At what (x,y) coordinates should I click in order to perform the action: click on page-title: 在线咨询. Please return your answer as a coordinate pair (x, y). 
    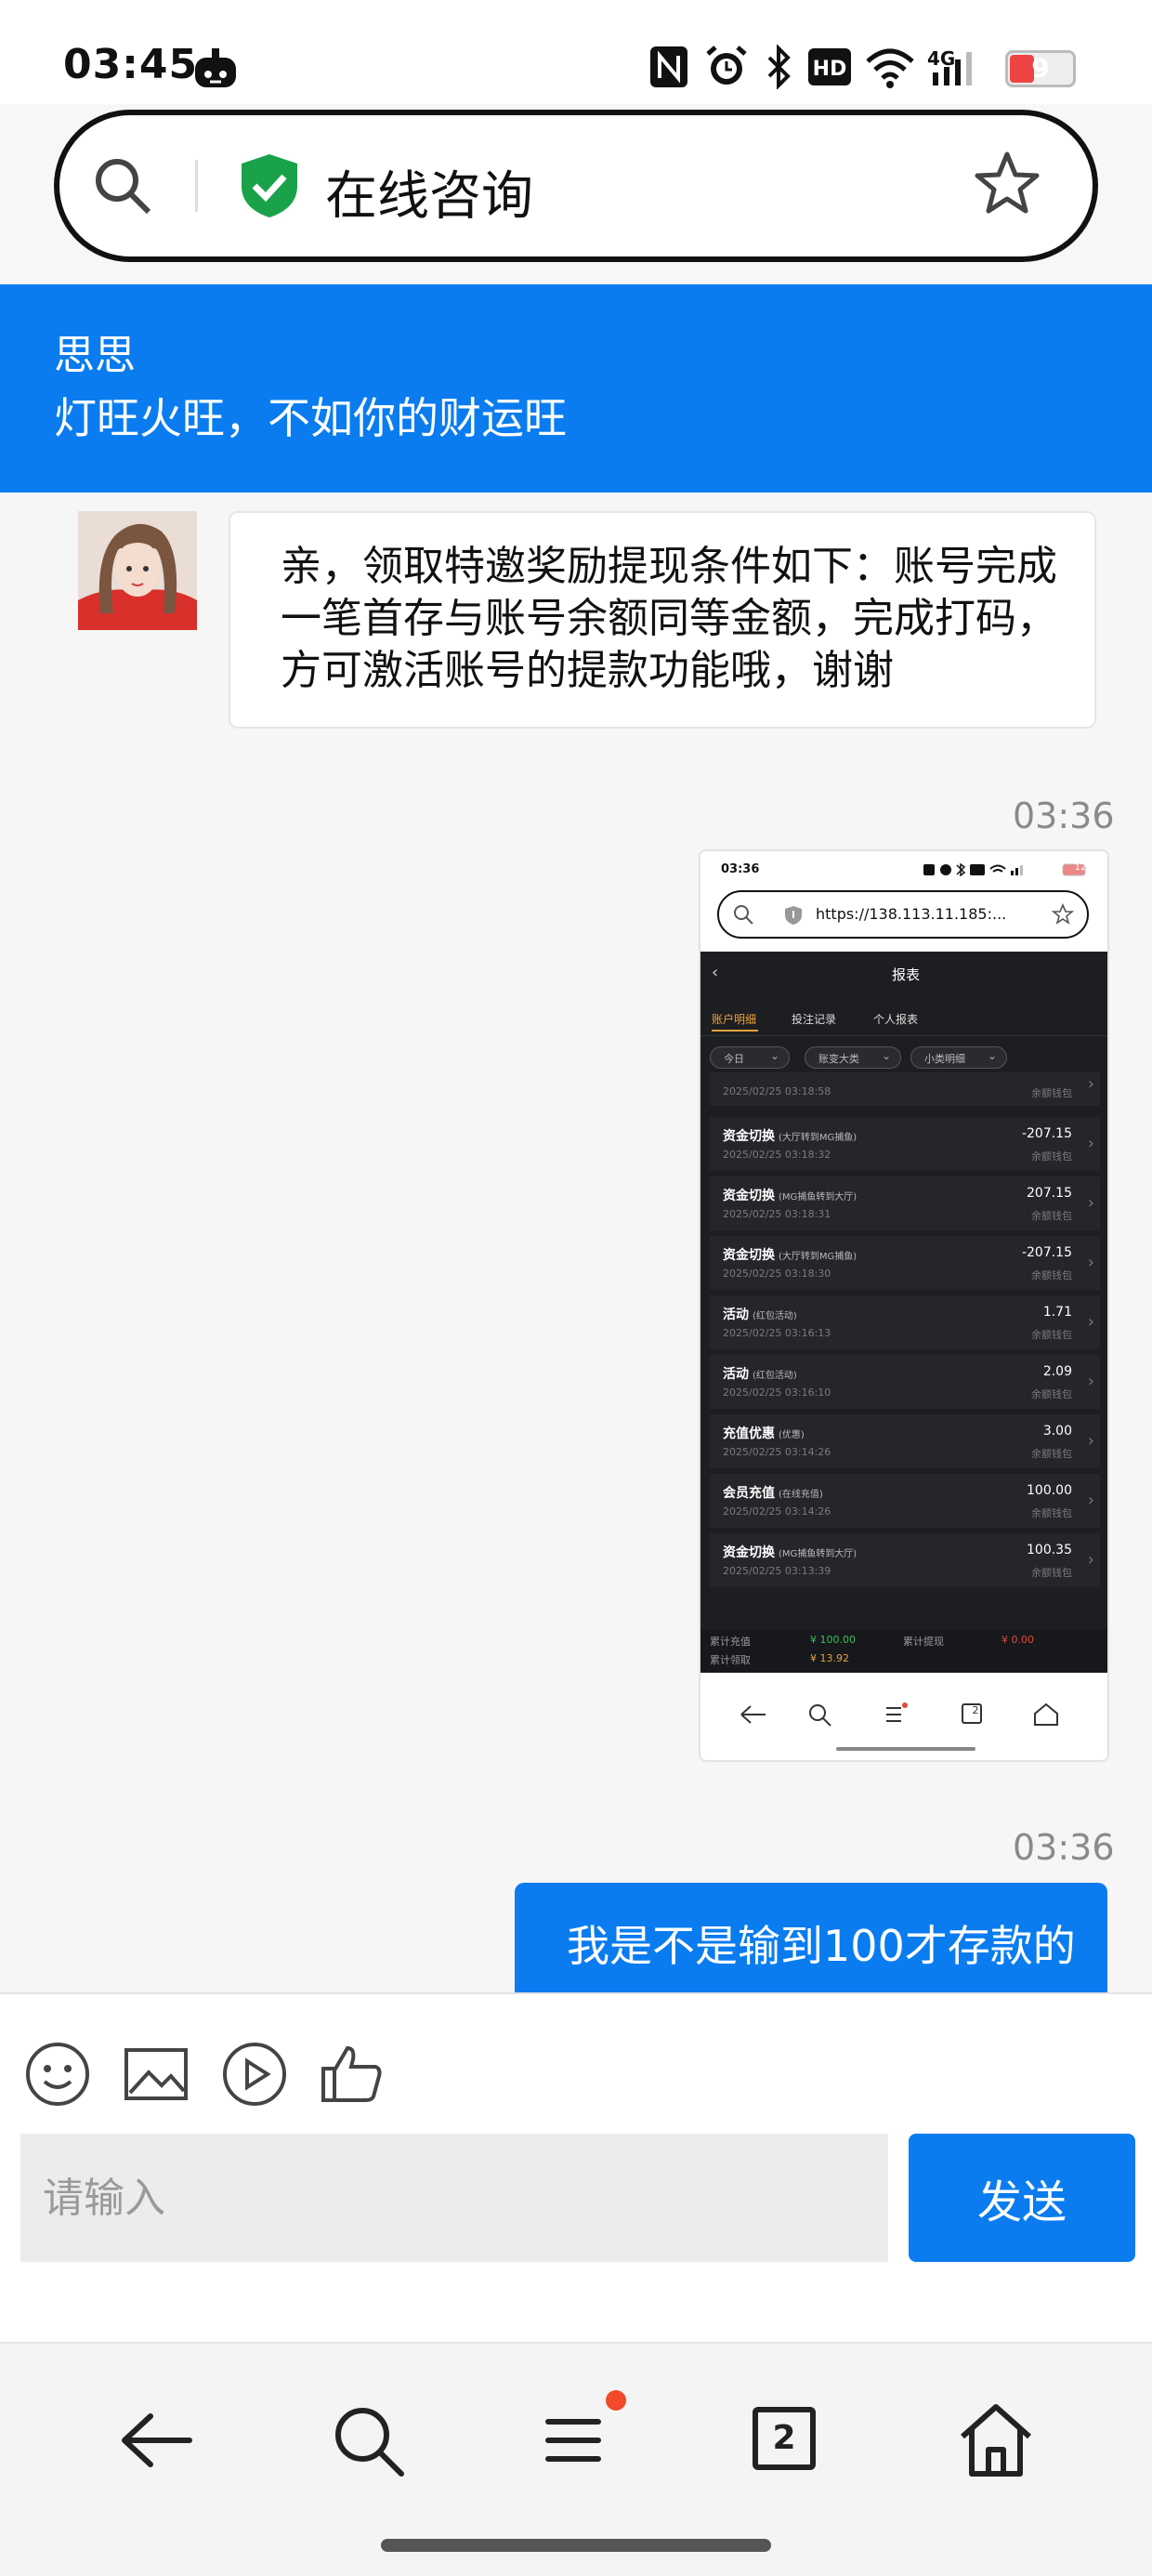
    Looking at the image, I should click on (429, 196).